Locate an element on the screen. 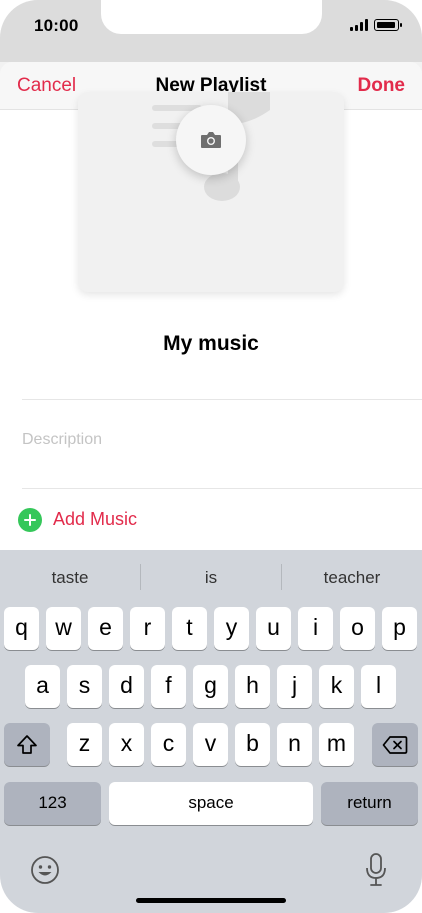 The image size is (422, 913). key-n: n is located at coordinates (294, 744).